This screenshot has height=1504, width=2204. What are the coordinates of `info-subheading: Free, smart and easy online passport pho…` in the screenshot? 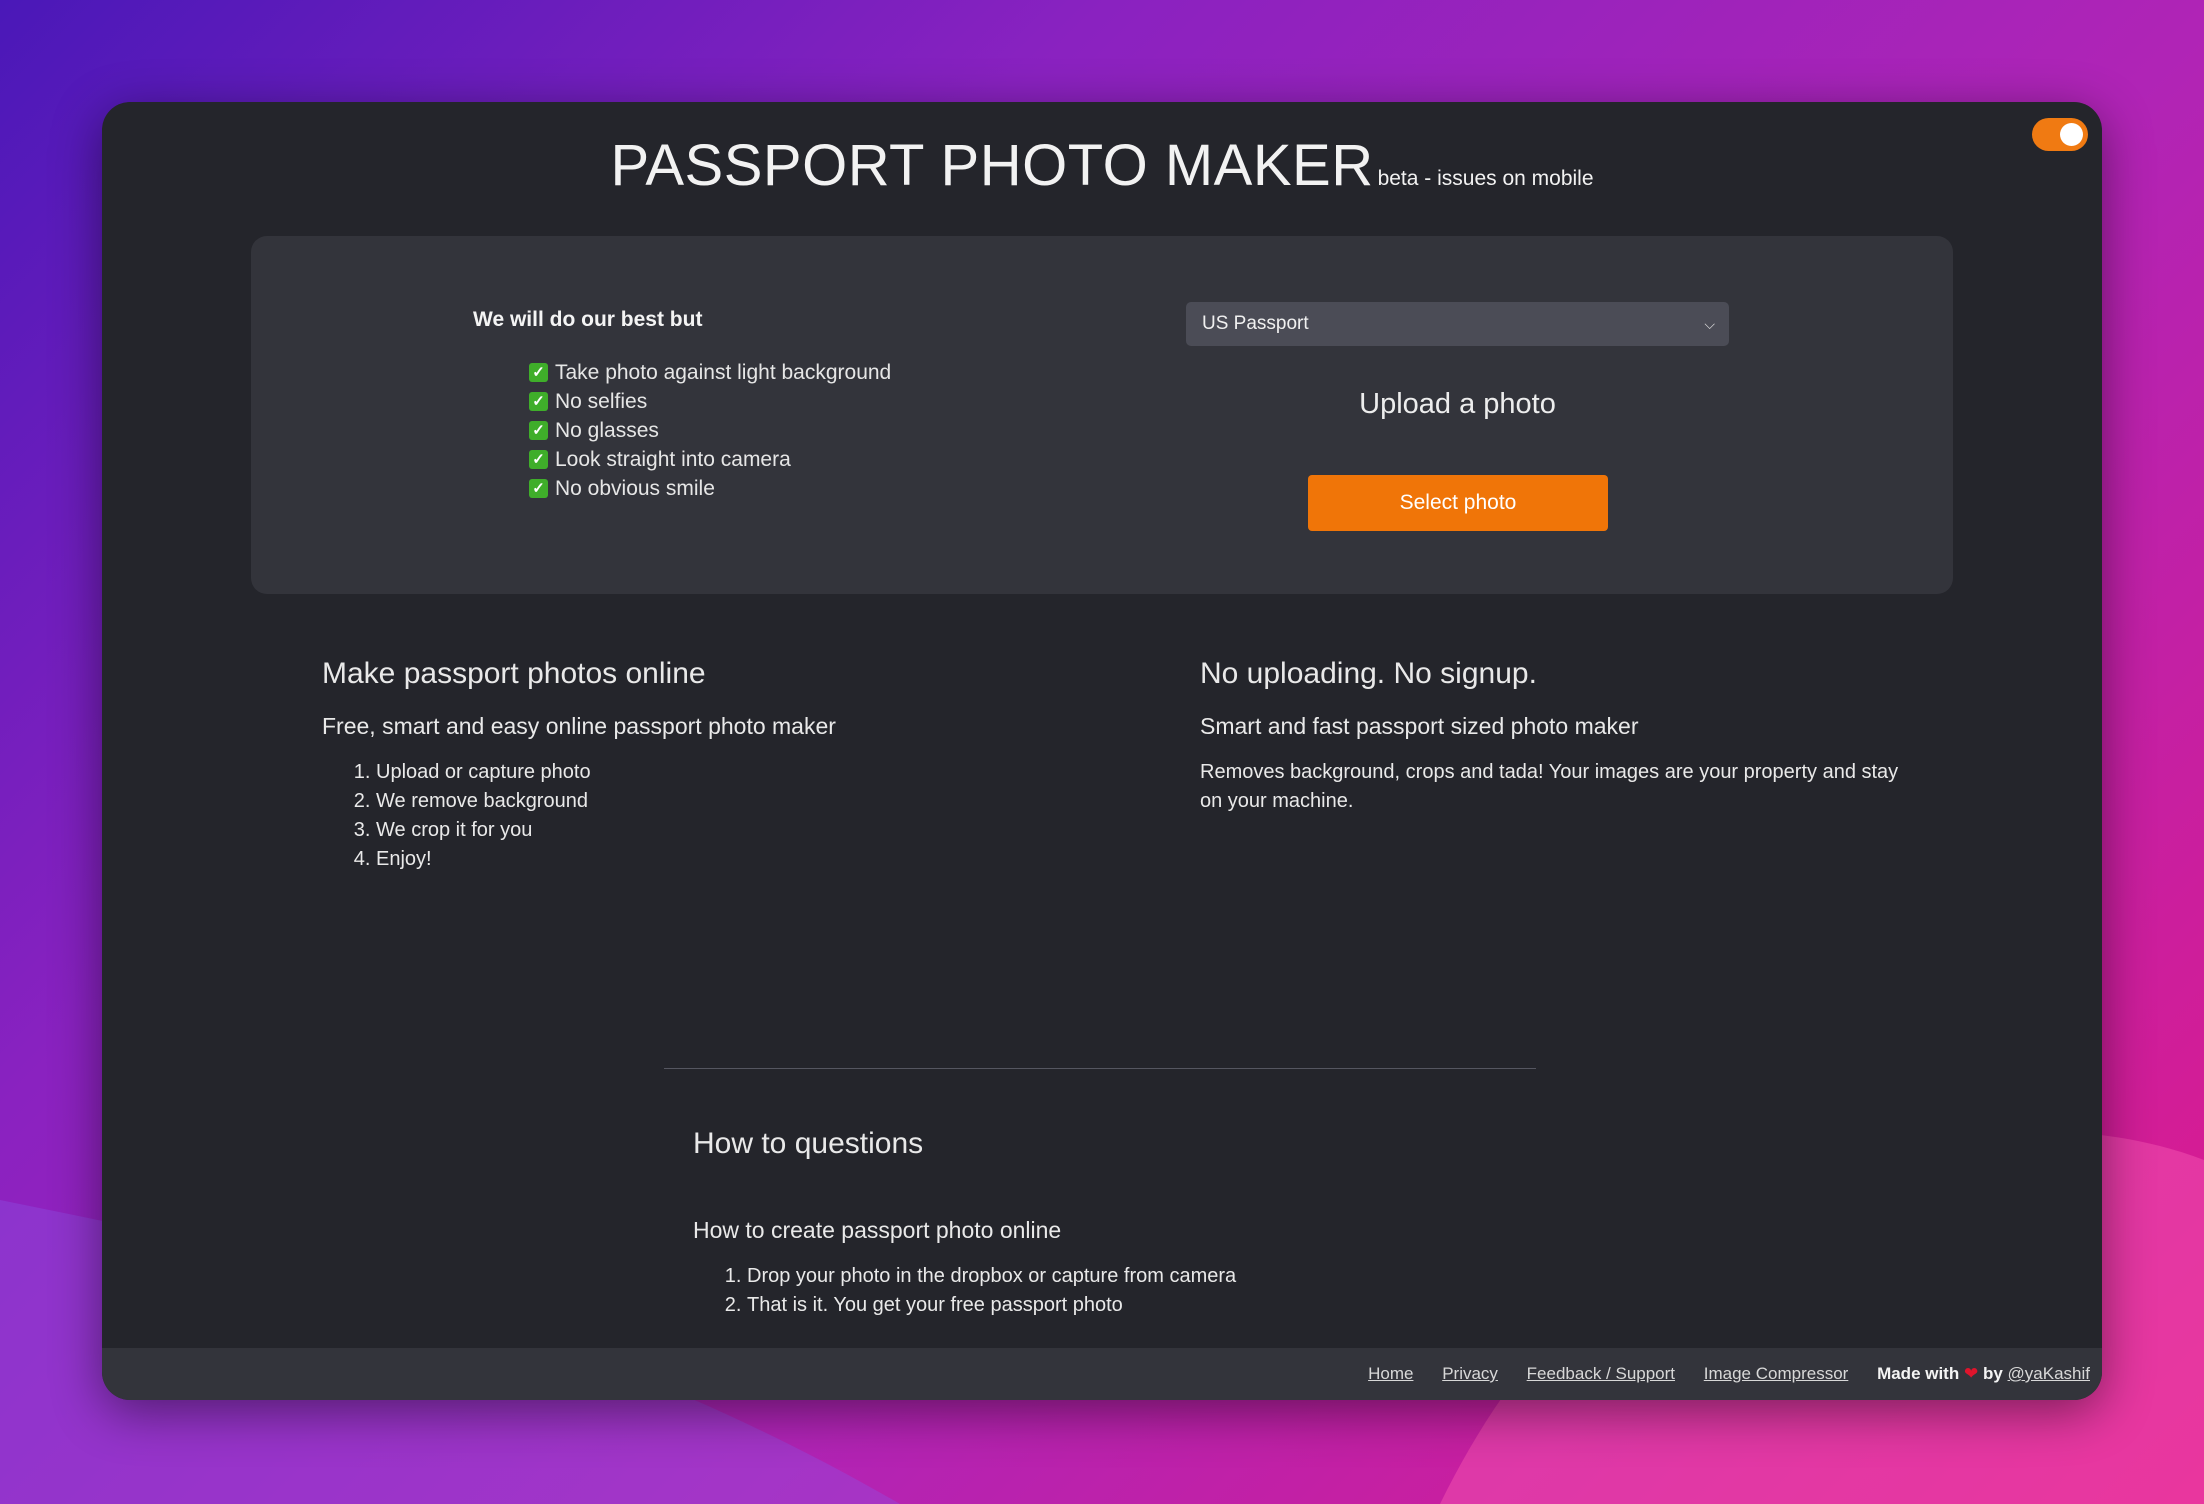 It's located at (579, 726).